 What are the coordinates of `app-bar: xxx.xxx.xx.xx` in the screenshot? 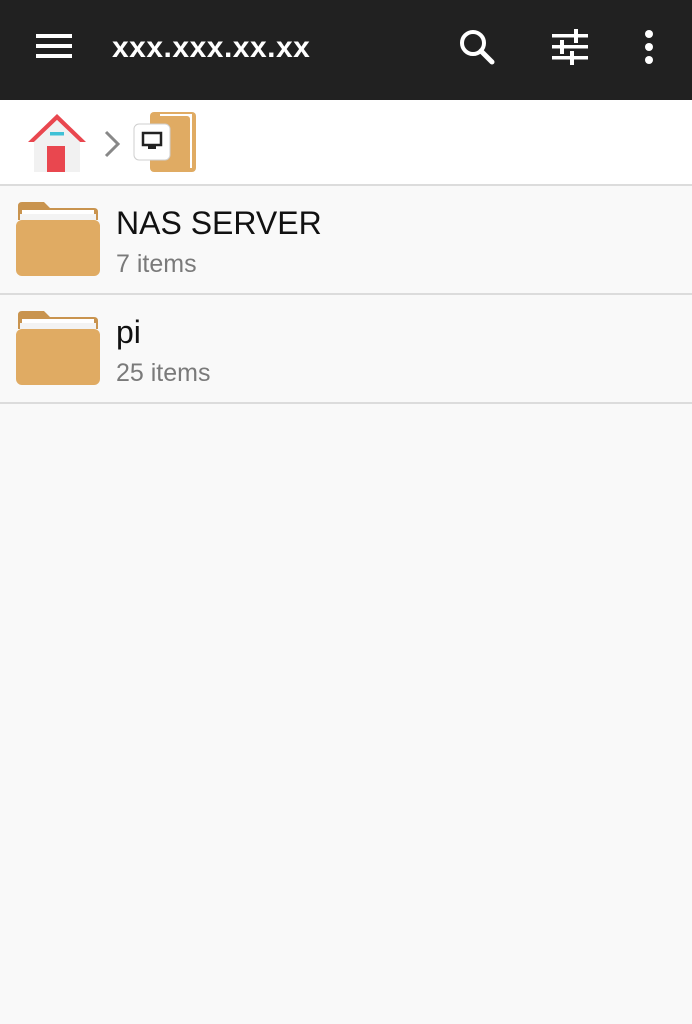 It's located at (346, 50).